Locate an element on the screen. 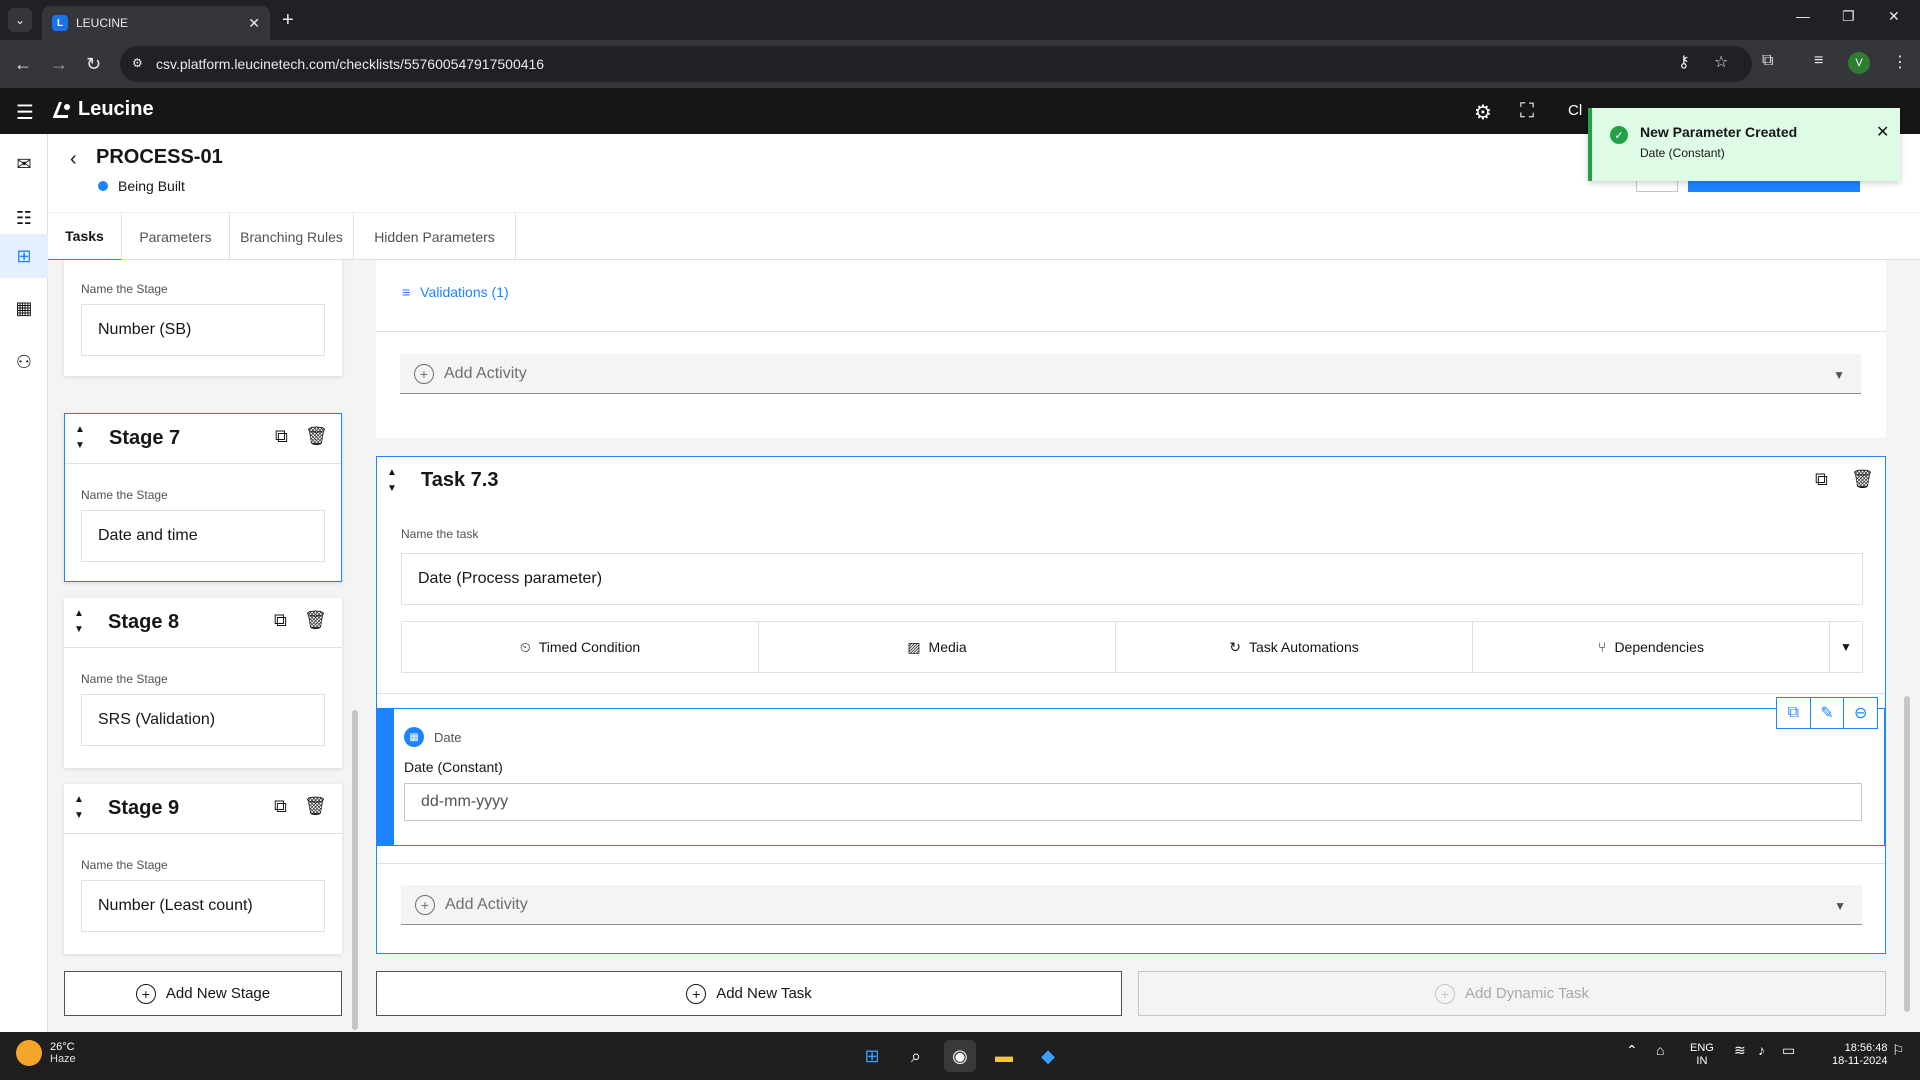  divider is located at coordinates (1131, 863).